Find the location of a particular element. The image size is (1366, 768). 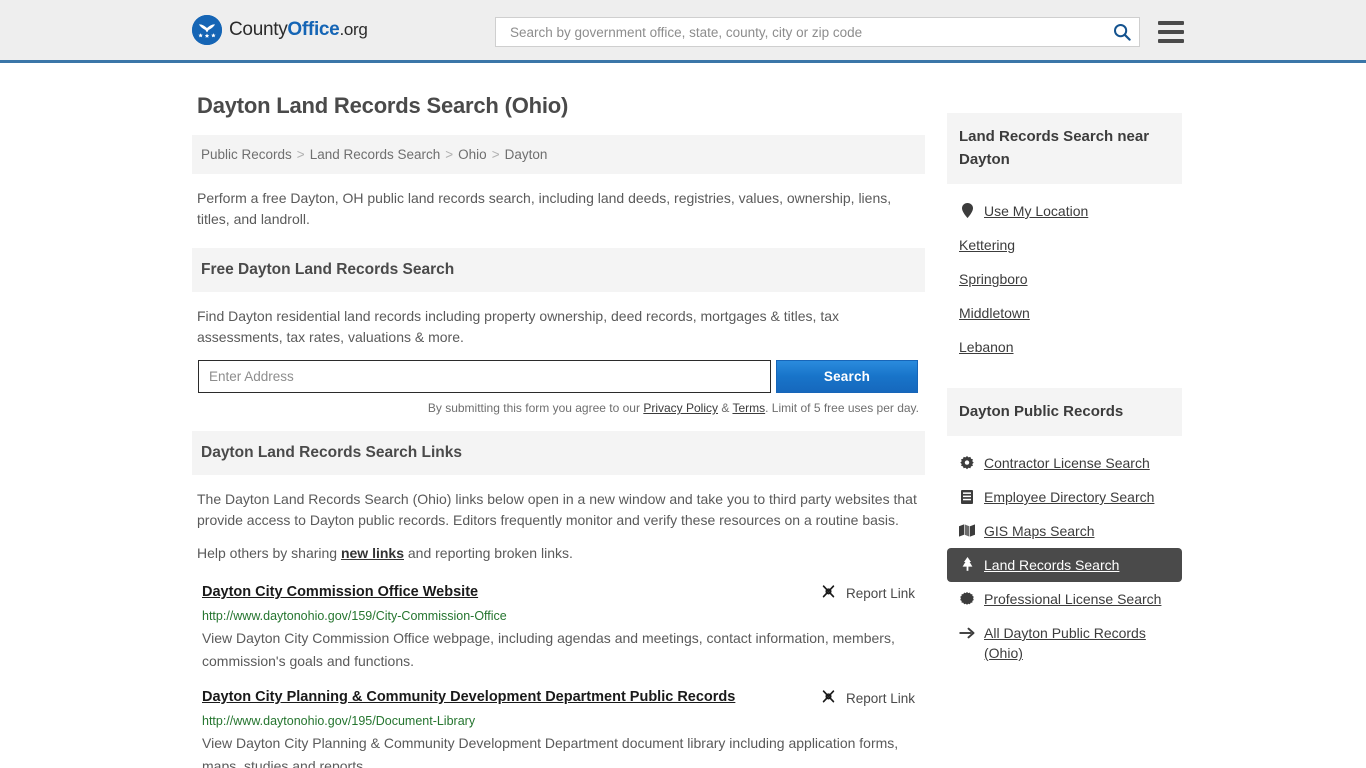

free-search-heading: Free Dayton Land Records Search is located at coordinates (558, 270).